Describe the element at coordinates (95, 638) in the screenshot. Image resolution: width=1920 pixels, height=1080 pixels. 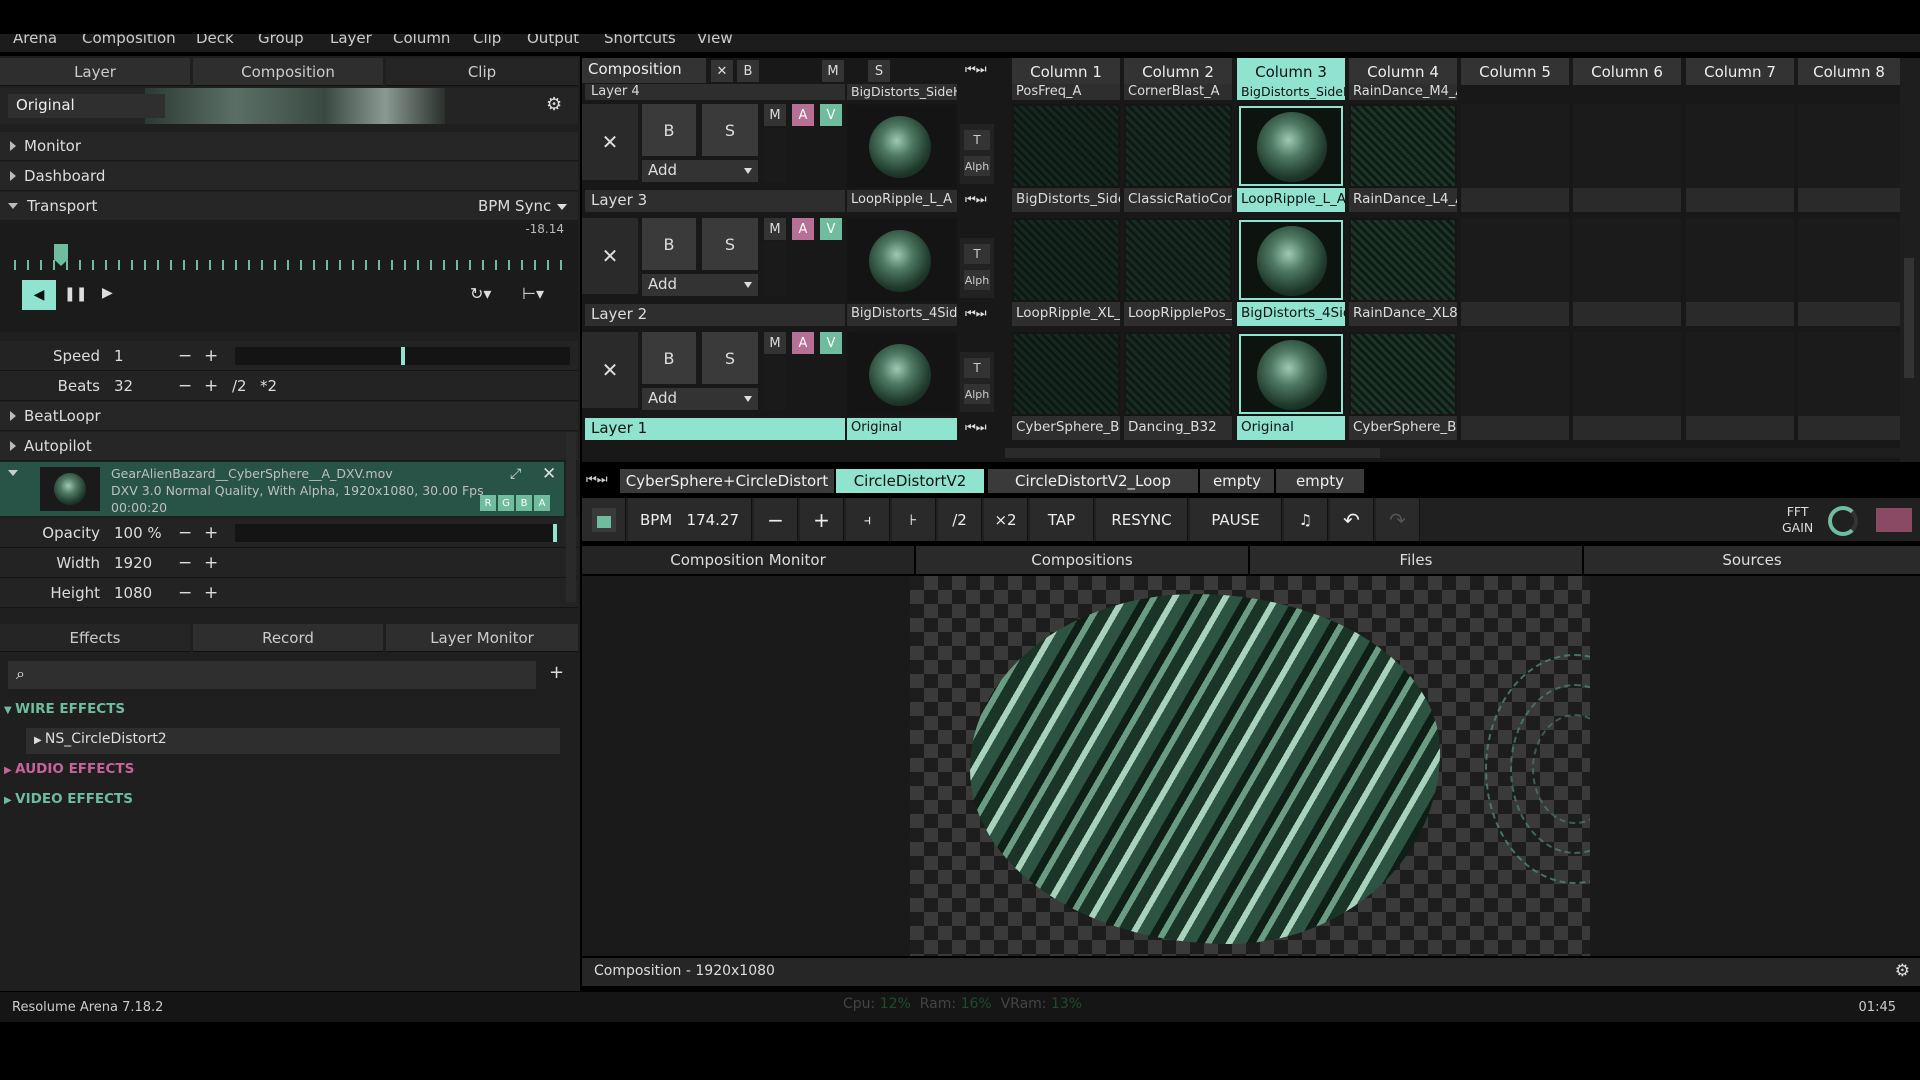
I see `tab-effects: Effects` at that location.